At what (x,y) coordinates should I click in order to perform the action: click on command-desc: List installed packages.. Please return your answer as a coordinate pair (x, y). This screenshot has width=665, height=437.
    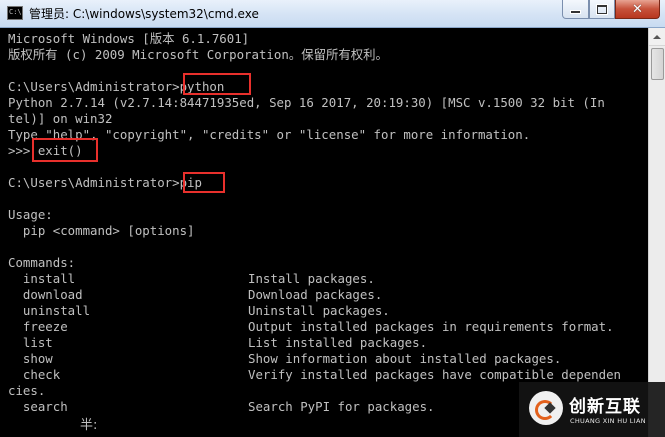
    Looking at the image, I should click on (338, 342).